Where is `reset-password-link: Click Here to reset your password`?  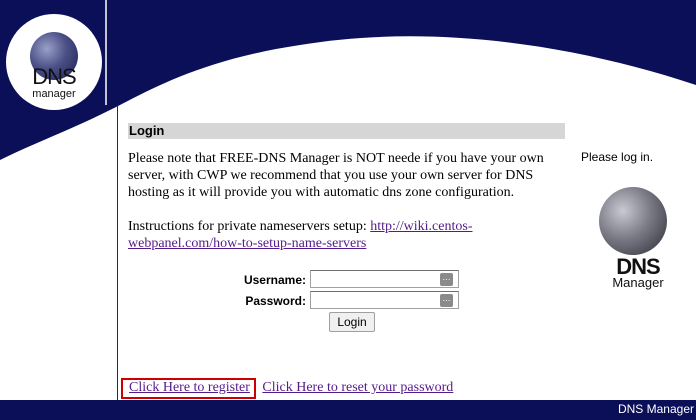 reset-password-link: Click Here to reset your password is located at coordinates (357, 387).